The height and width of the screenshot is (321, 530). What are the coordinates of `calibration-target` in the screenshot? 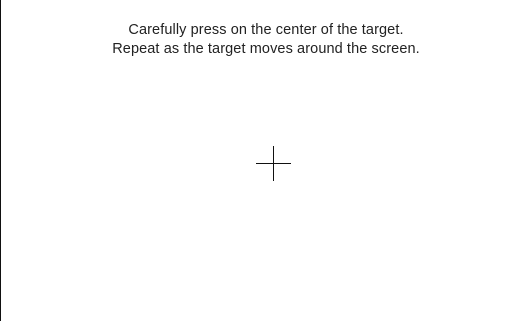 It's located at (273, 163).